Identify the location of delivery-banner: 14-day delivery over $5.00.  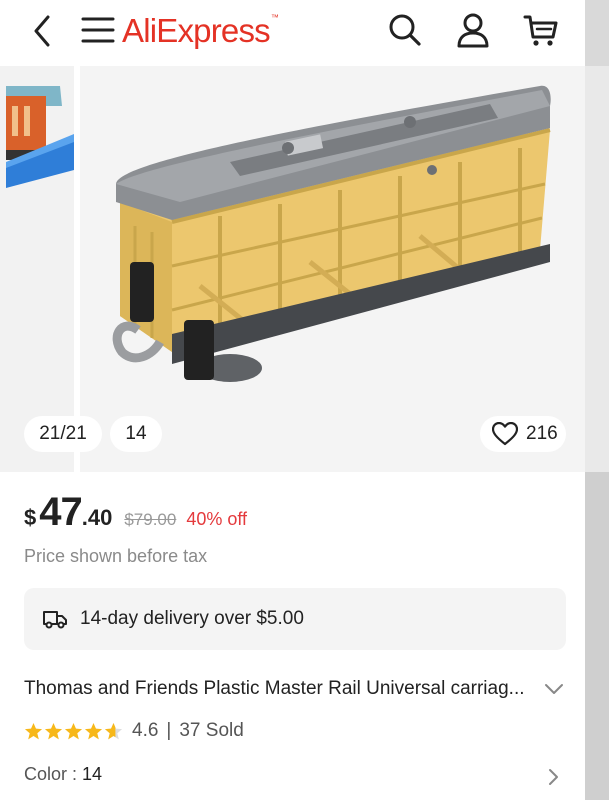
(295, 619).